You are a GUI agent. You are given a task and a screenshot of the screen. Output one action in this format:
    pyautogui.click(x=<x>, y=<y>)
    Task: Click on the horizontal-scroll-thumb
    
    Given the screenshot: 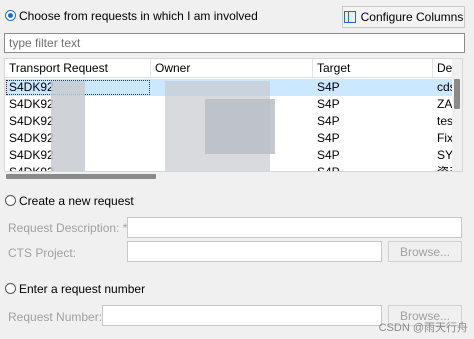 What is the action you would take?
    pyautogui.click(x=81, y=176)
    